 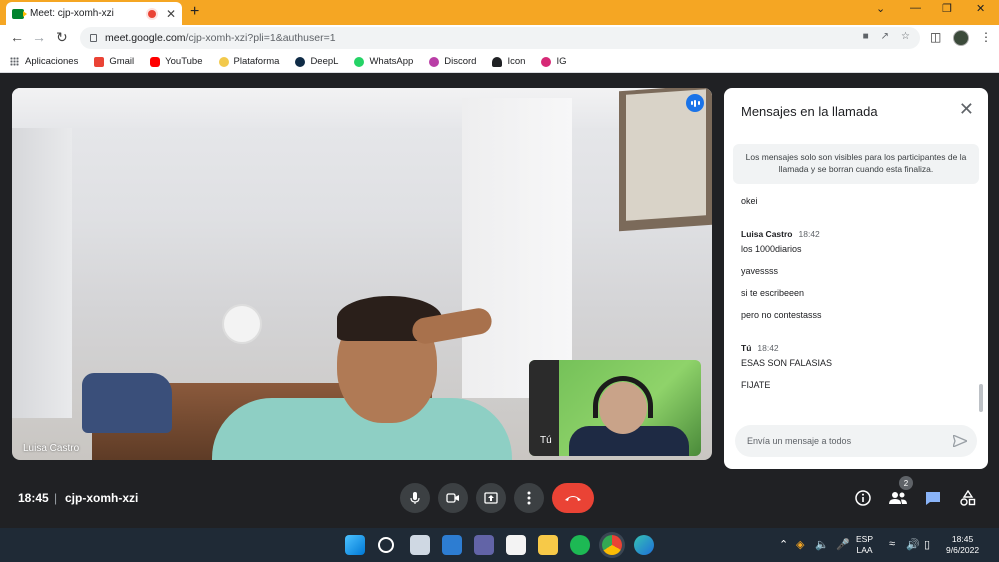 What do you see at coordinates (885, 36) in the screenshot?
I see `share-icon: ↗` at bounding box center [885, 36].